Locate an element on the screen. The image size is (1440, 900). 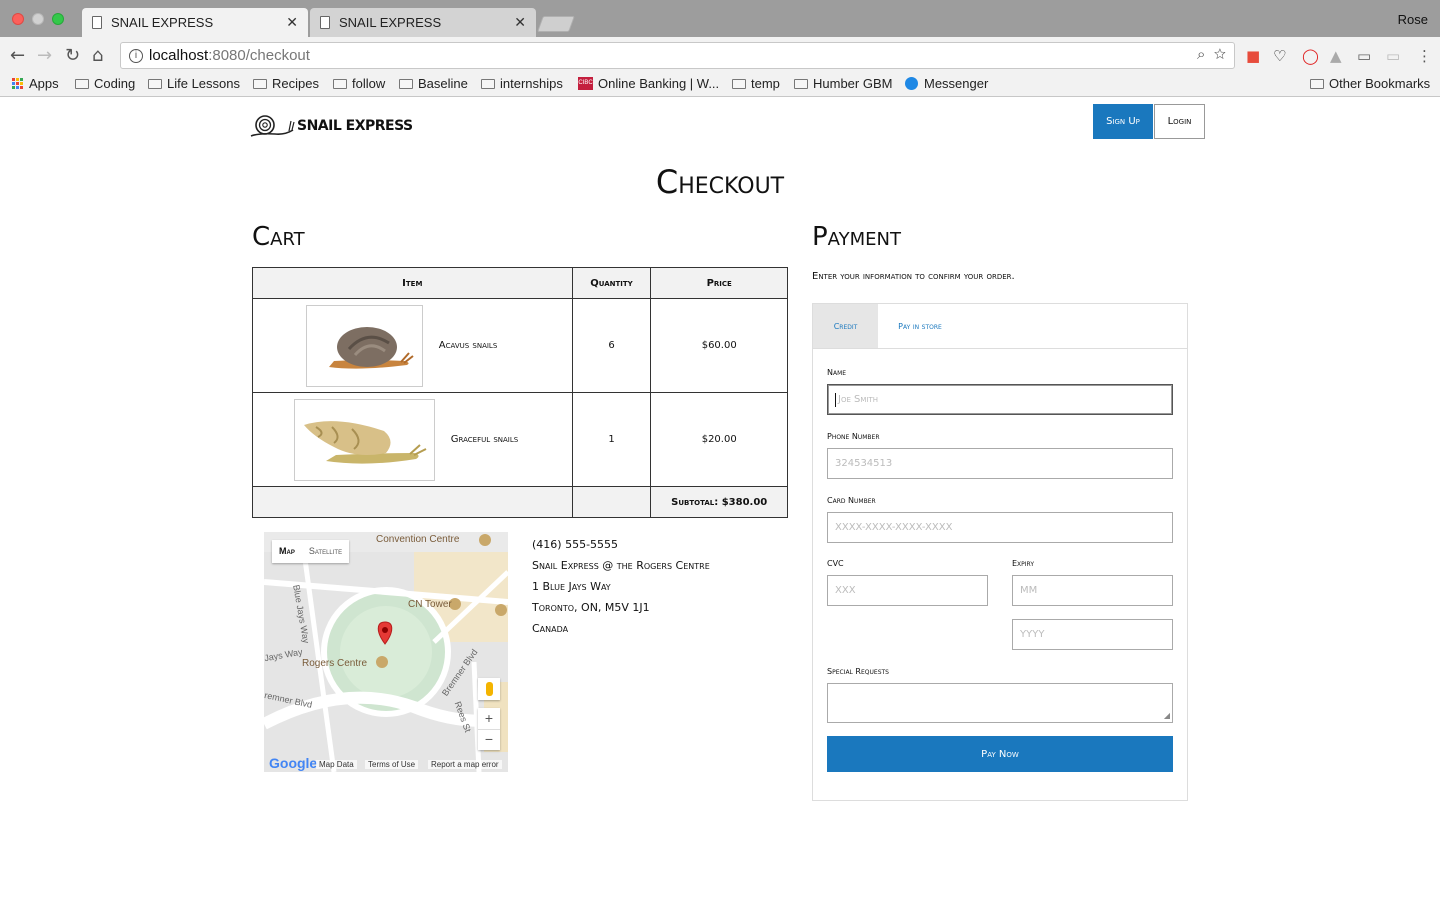
quantity-cell: 1 is located at coordinates (611, 439).